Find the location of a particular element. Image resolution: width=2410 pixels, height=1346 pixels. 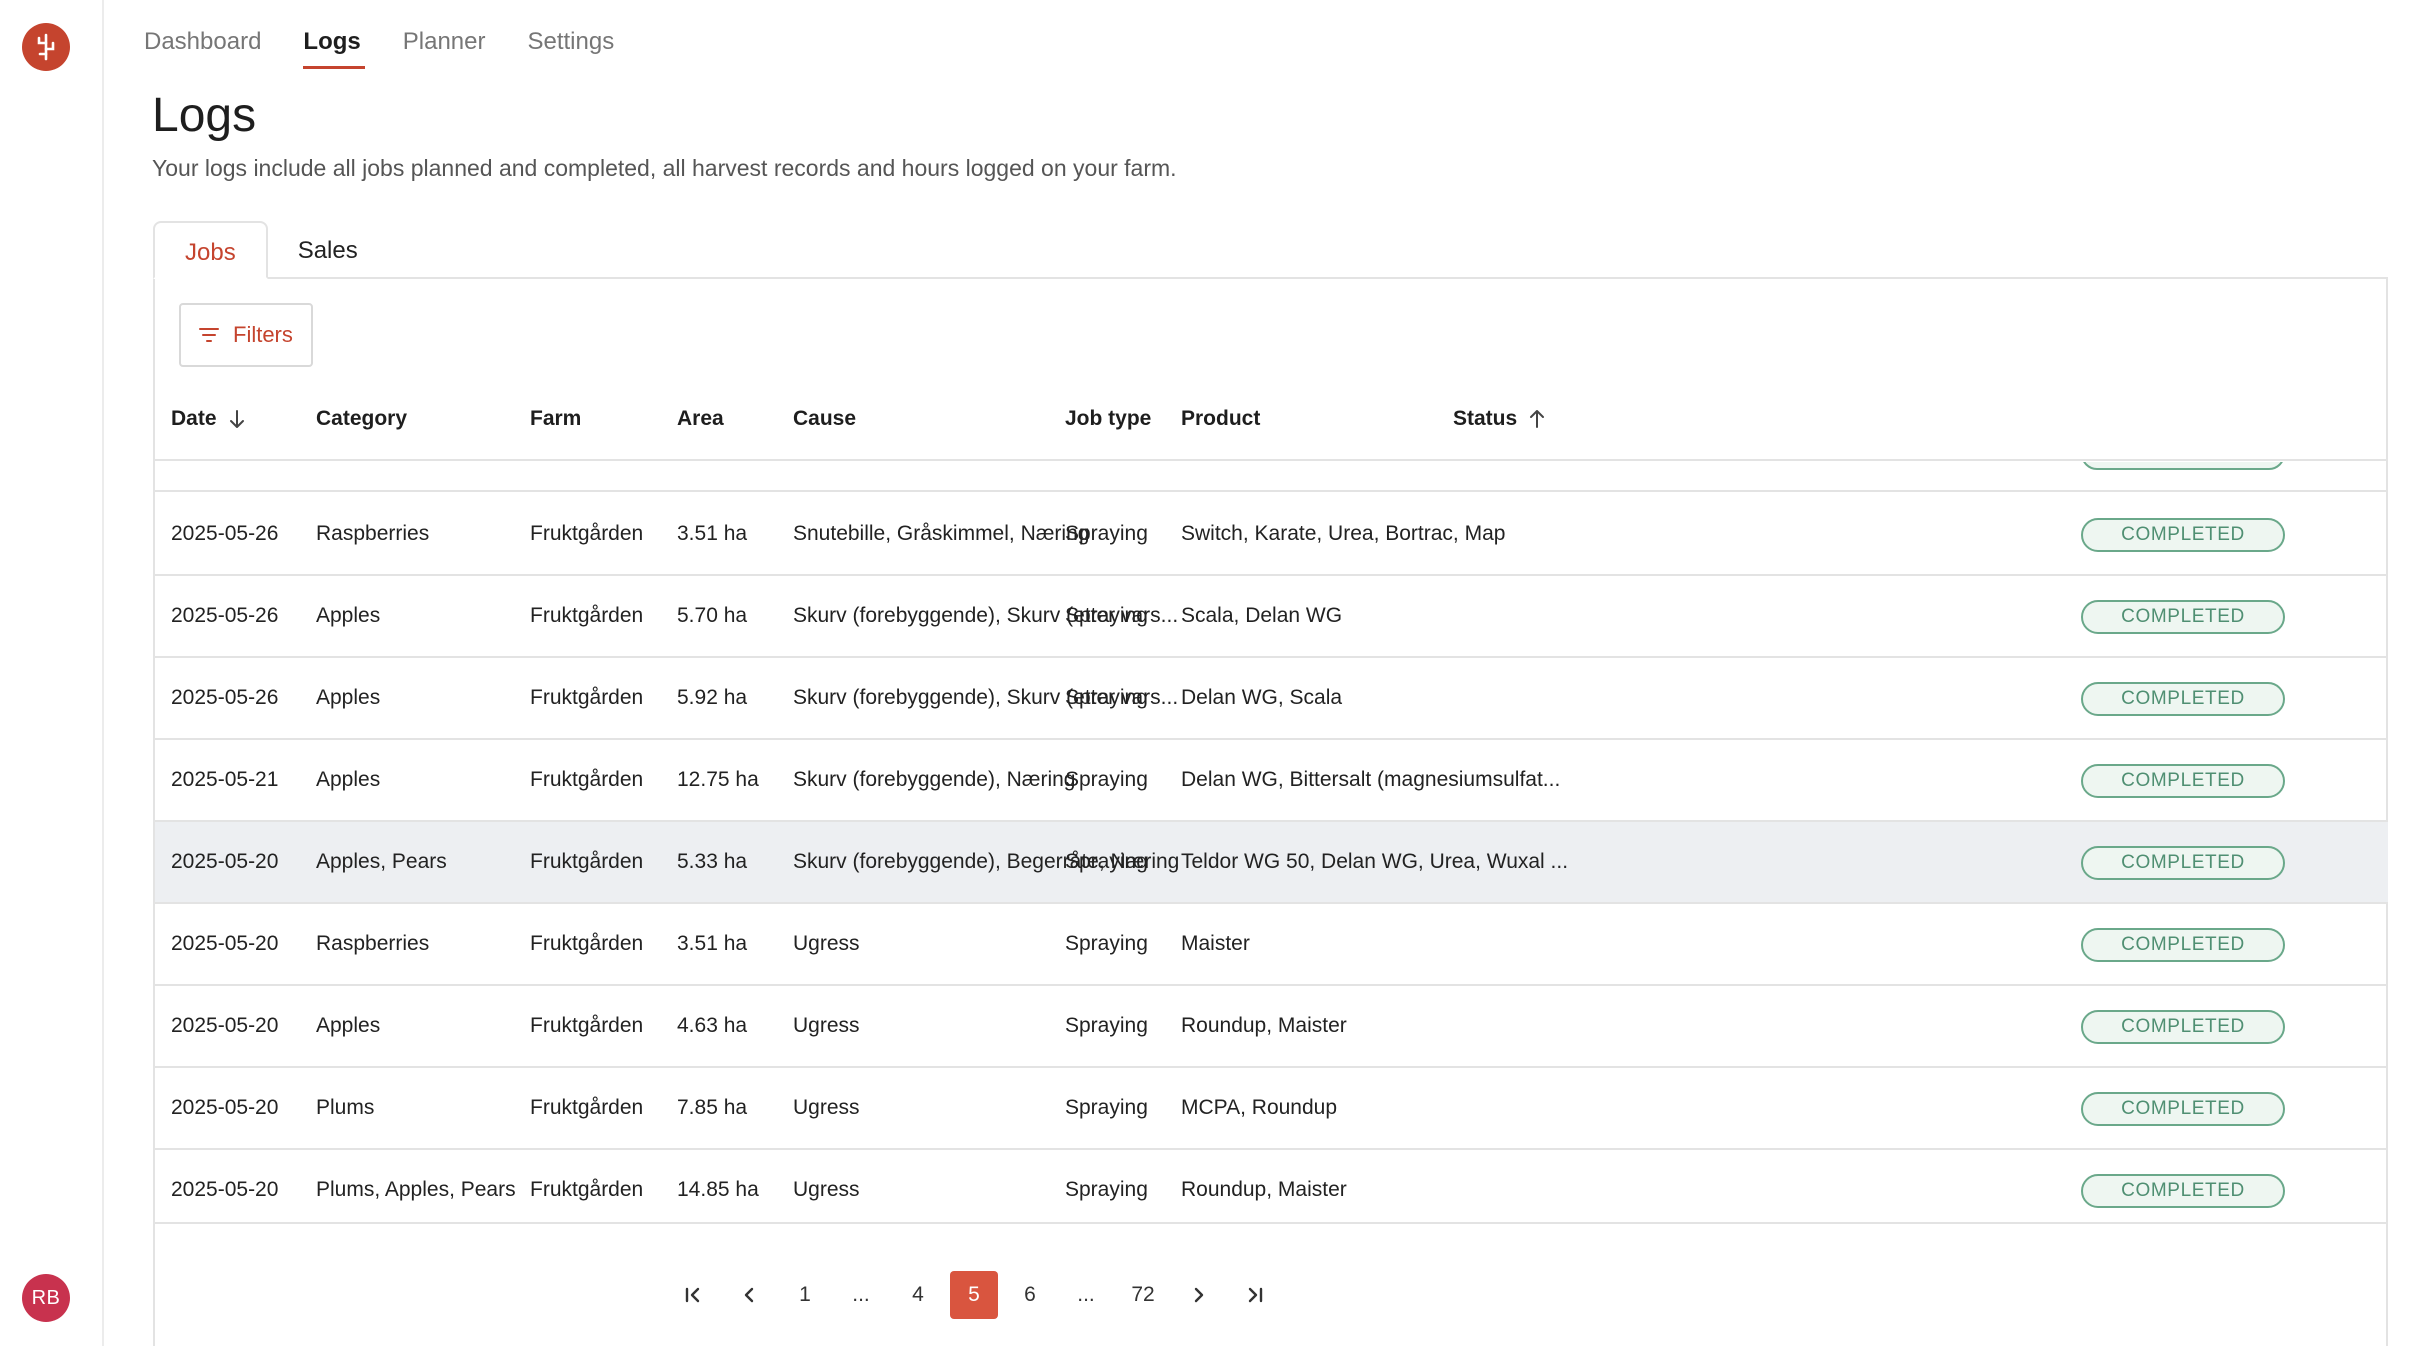

cell-area: 5.70 ha is located at coordinates (712, 615).